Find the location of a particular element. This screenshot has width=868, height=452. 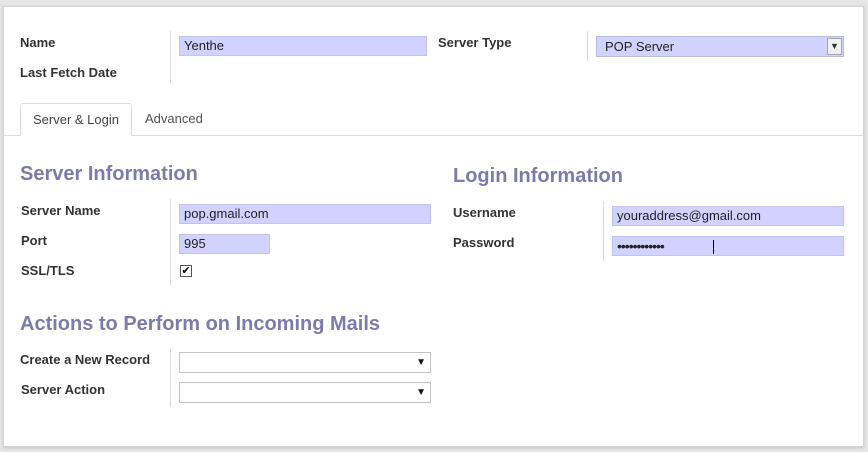

actions-title: Actions to Perform on Incoming Mails is located at coordinates (200, 324).